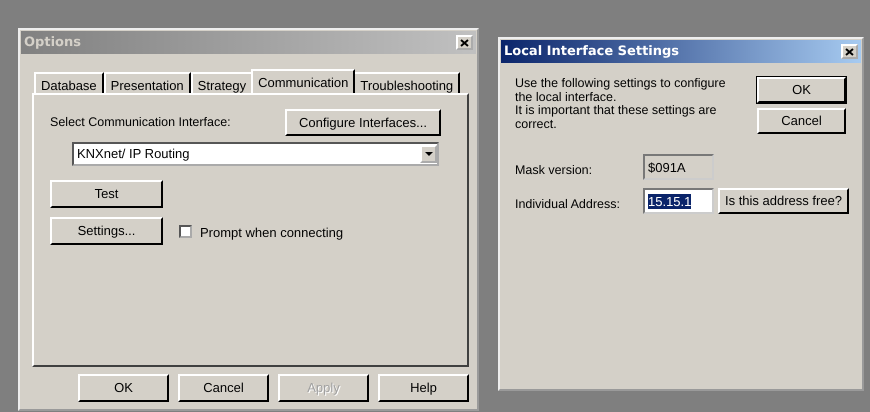 The image size is (870, 412). Describe the element at coordinates (428, 154) in the screenshot. I see `dropdown-arrow-icon` at that location.